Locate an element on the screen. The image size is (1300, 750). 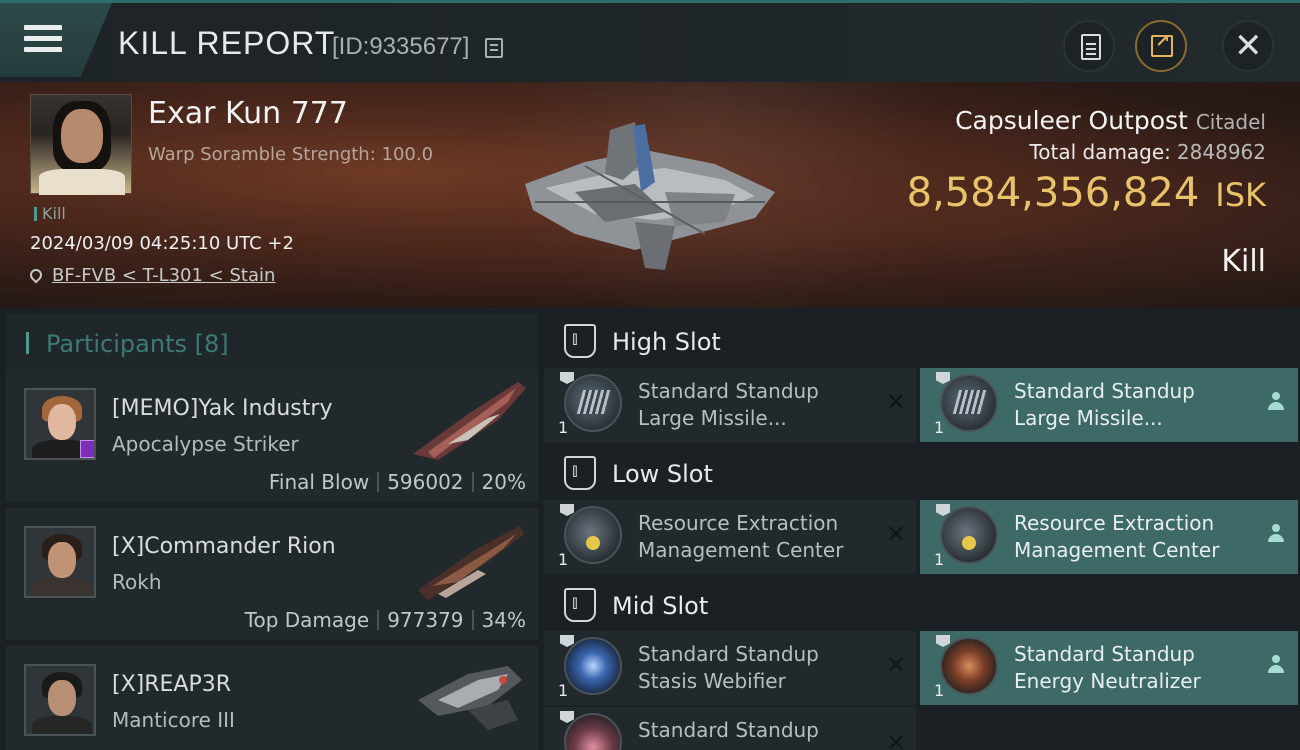
participant-stats: Final Blow 596002 20% is located at coordinates (397, 482).